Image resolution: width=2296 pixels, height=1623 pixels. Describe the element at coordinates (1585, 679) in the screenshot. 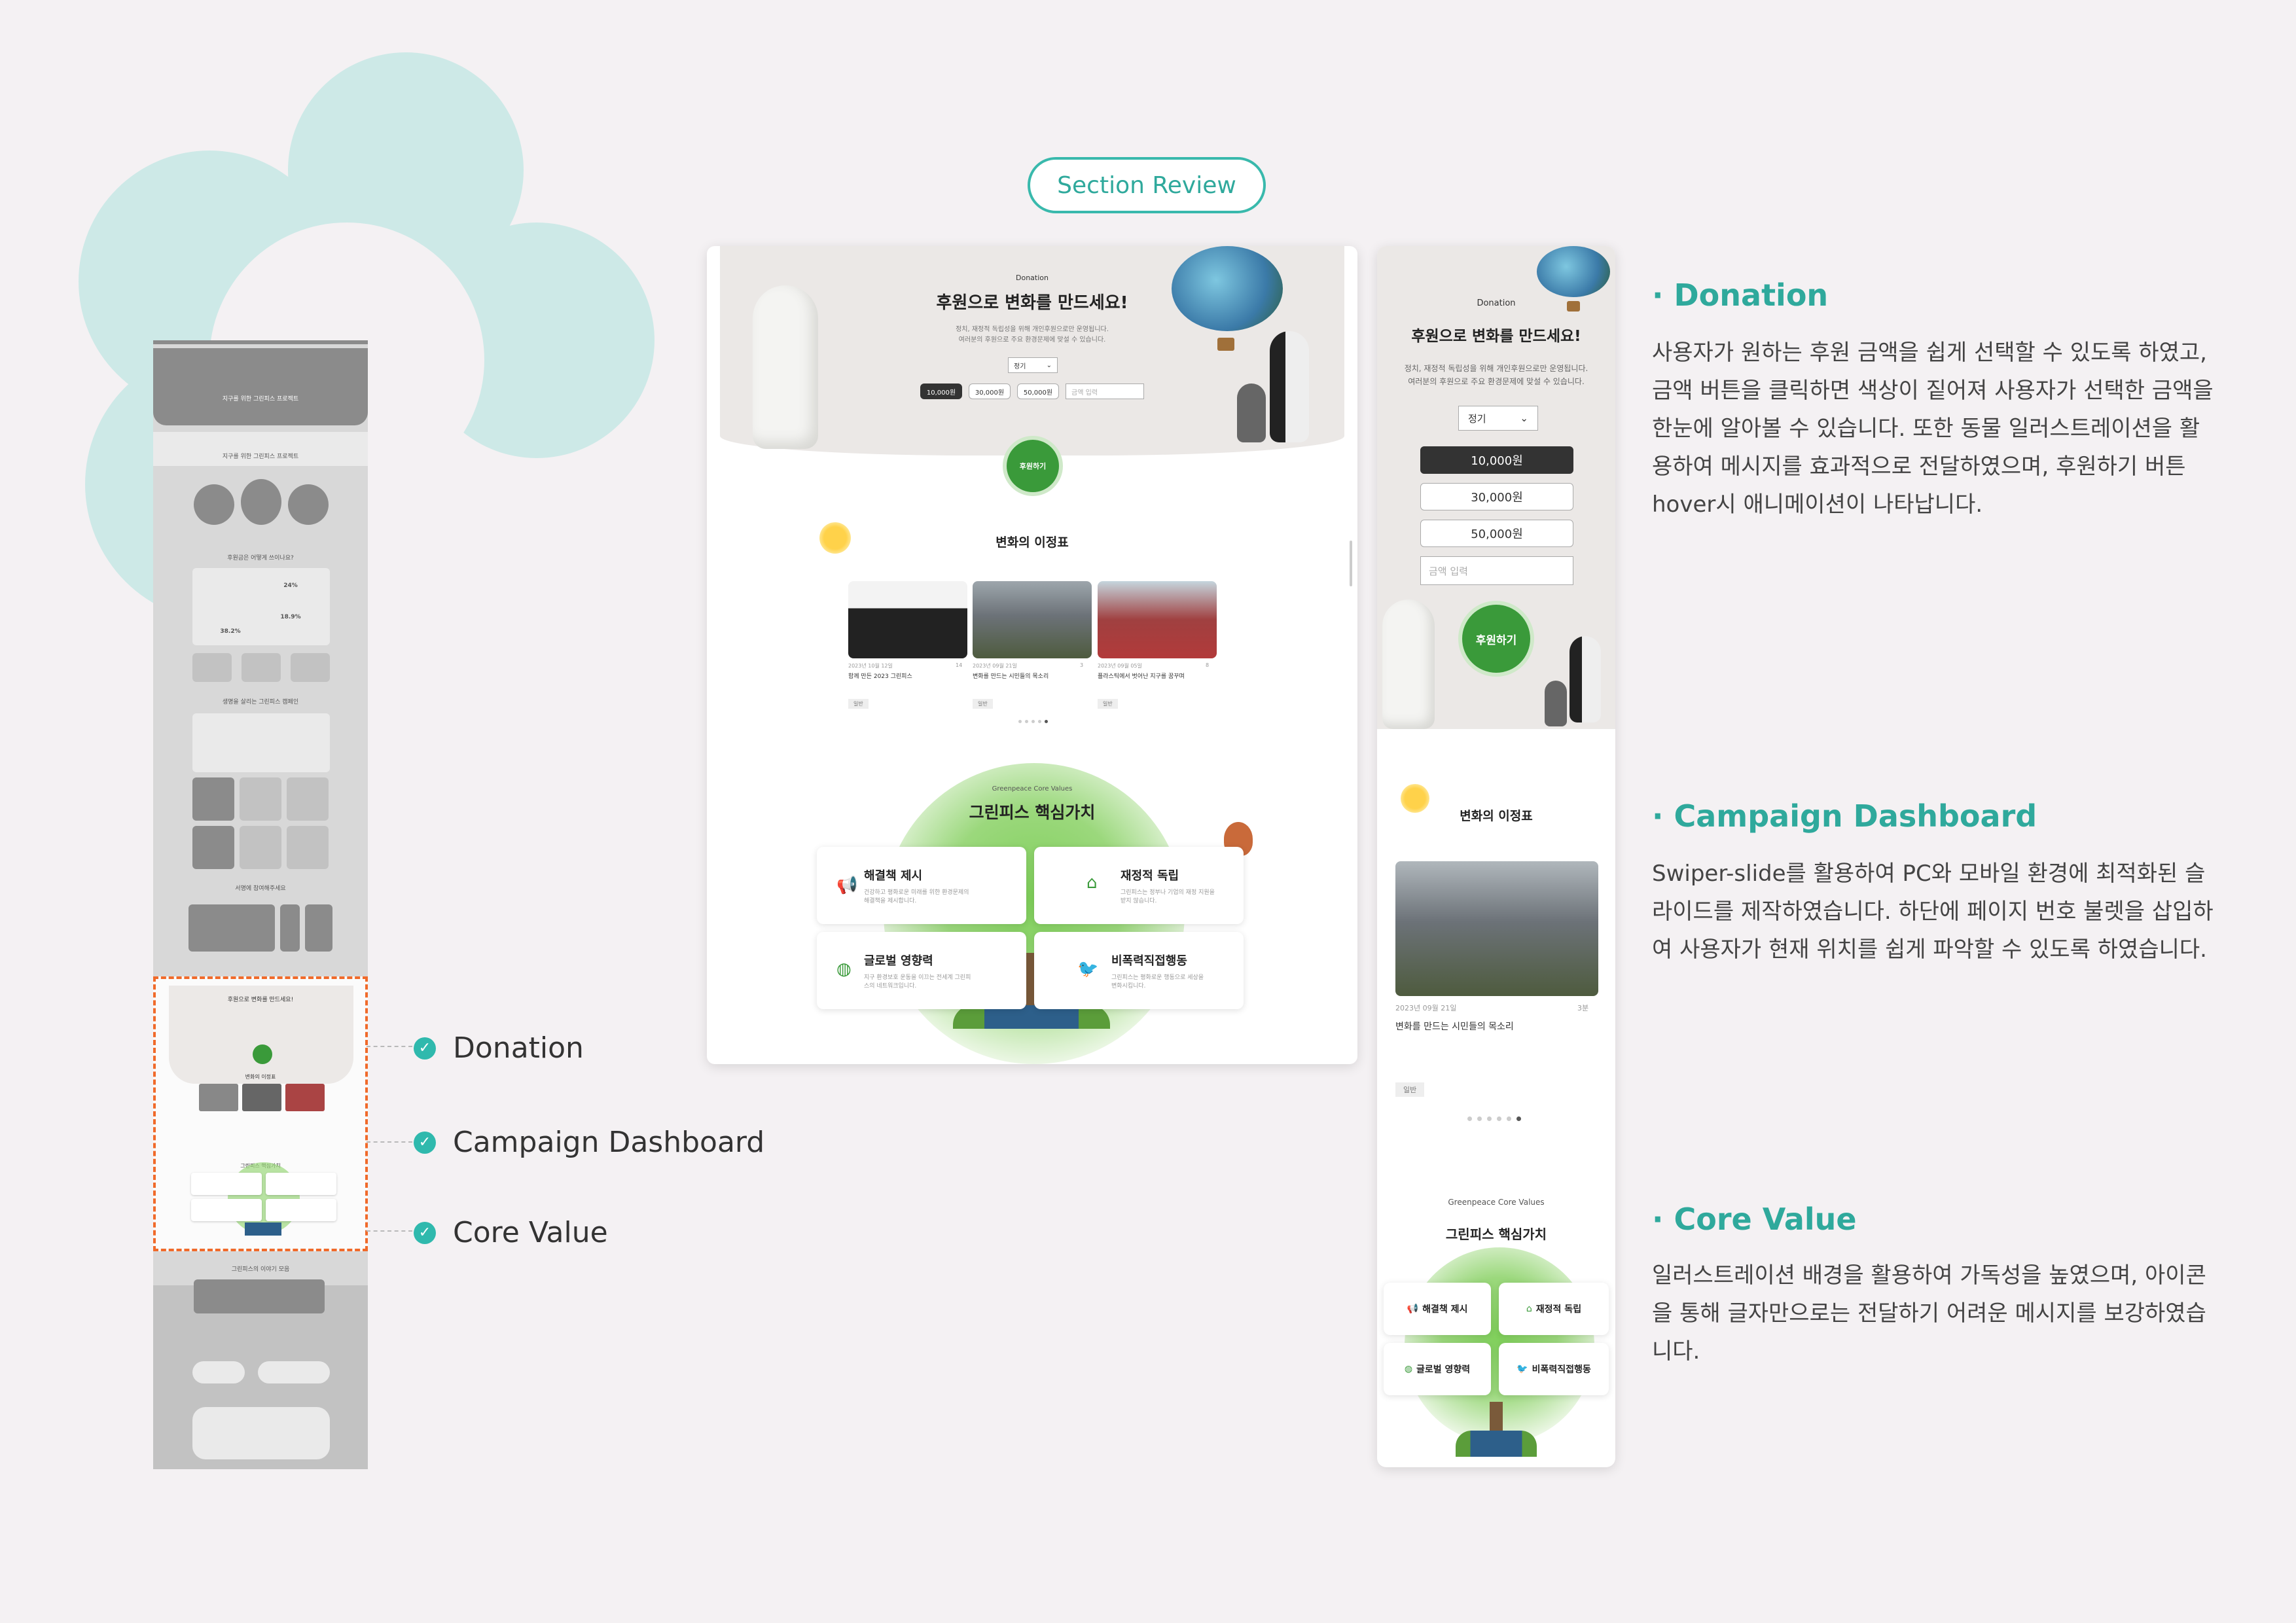

I see `penguin-icon` at that location.